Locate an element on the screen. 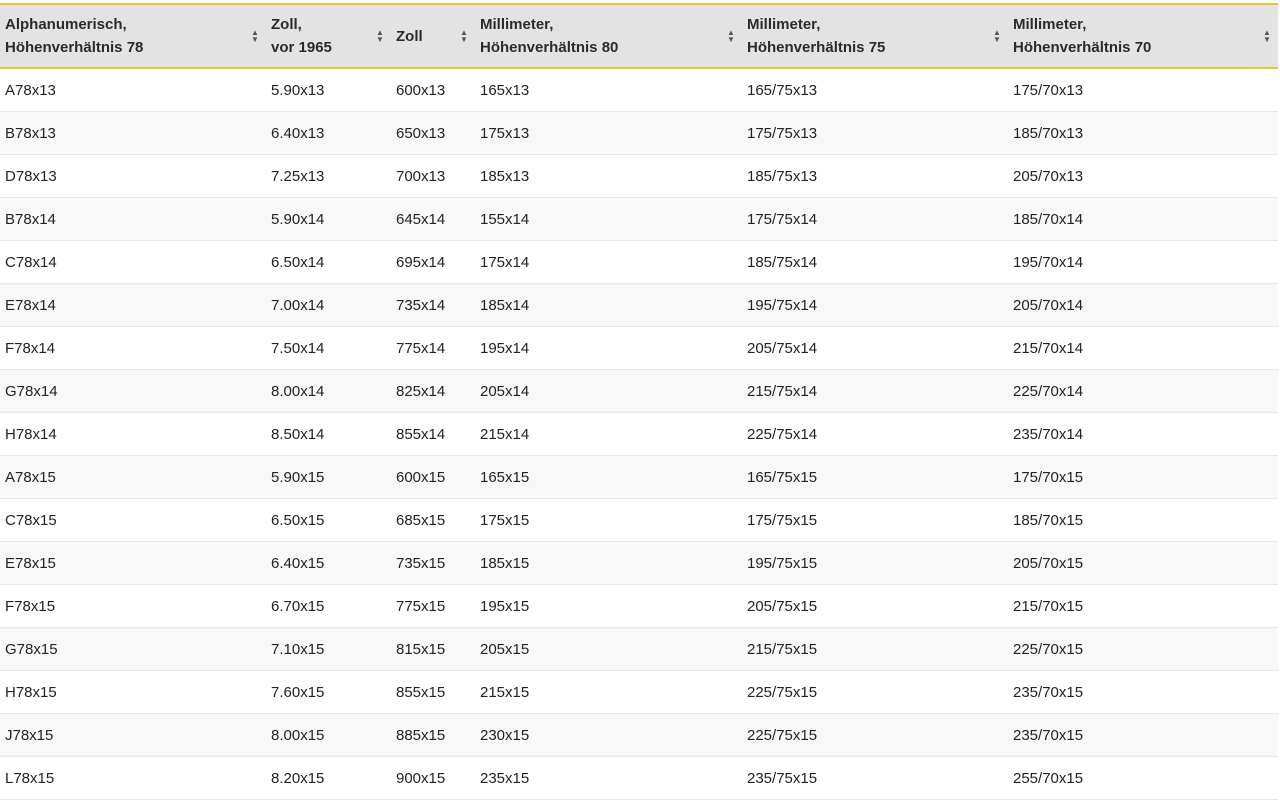  column-header-2: Zoll ▲ ▼ is located at coordinates (433, 36).